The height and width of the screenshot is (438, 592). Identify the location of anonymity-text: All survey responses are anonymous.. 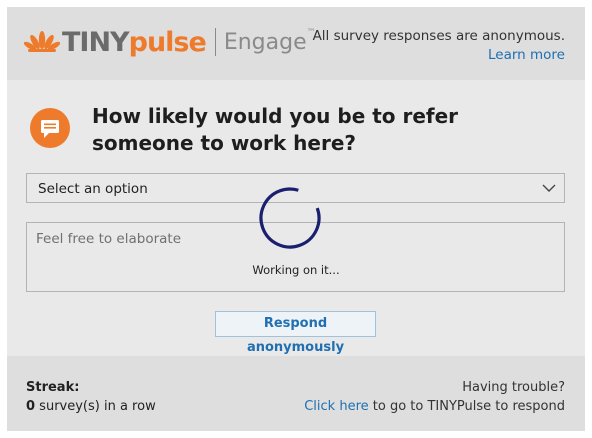
(438, 36).